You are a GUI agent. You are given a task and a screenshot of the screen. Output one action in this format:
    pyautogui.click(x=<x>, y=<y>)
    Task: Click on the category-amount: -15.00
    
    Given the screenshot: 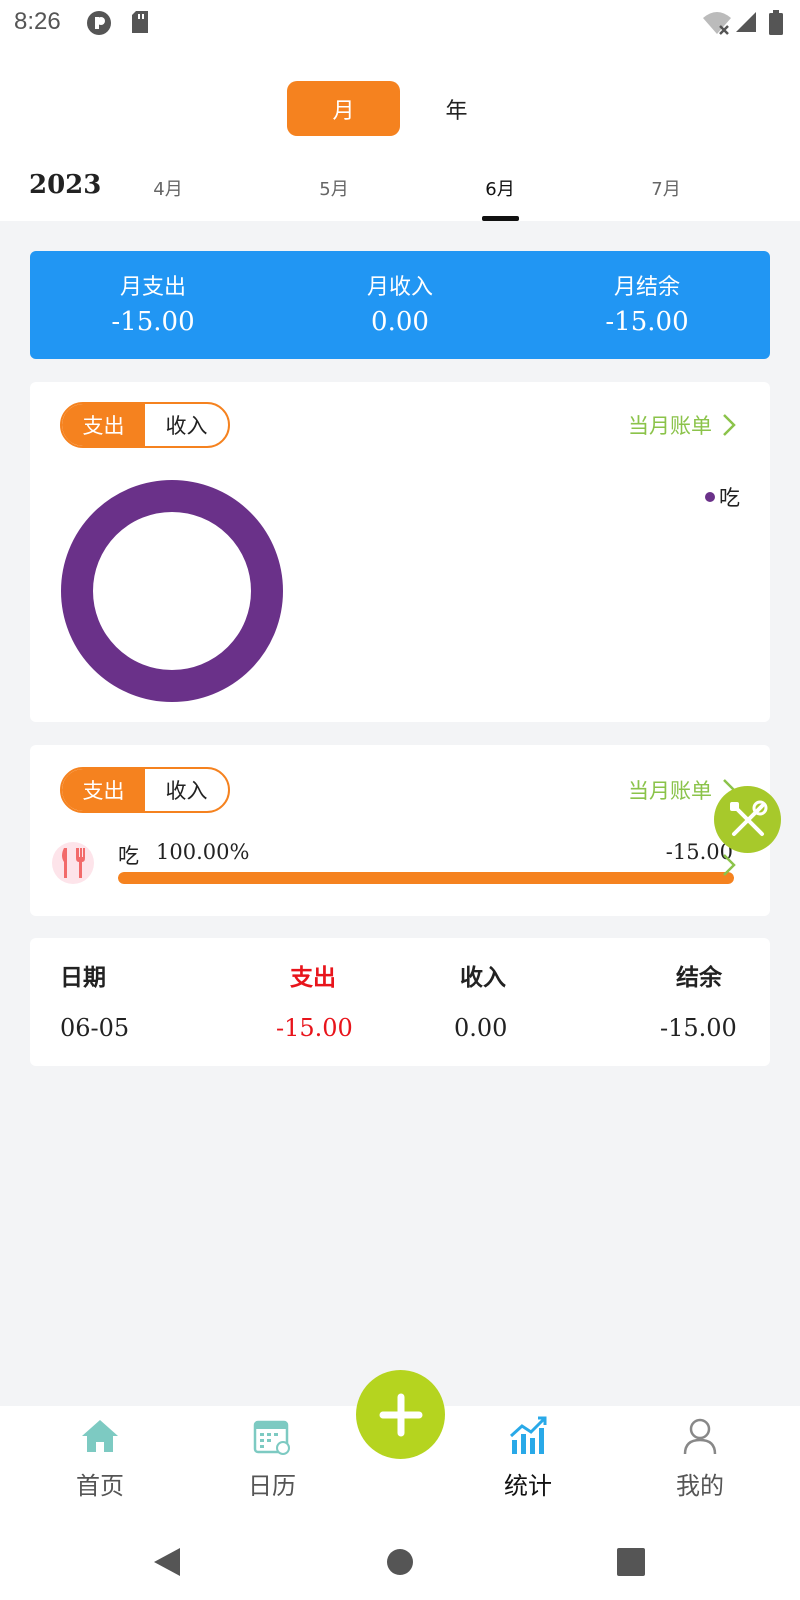 What is the action you would take?
    pyautogui.click(x=699, y=852)
    